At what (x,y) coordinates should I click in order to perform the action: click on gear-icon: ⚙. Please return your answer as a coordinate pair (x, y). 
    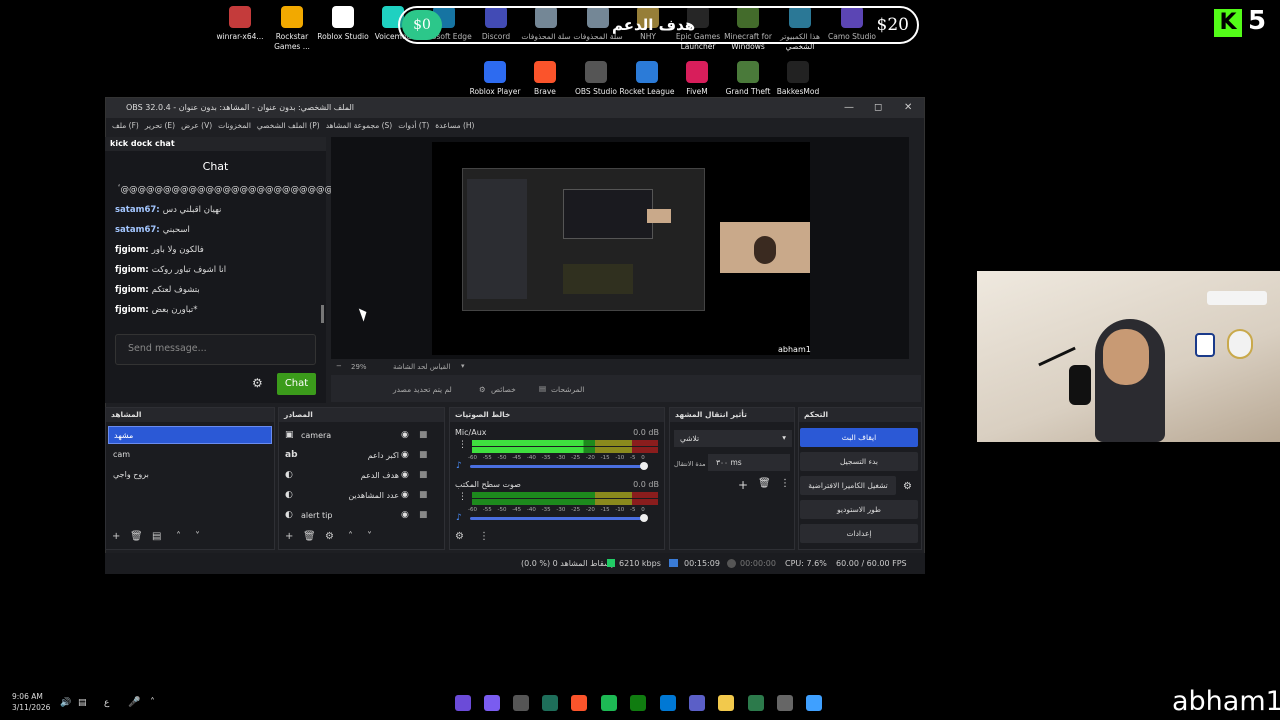
    Looking at the image, I should click on (329, 536).